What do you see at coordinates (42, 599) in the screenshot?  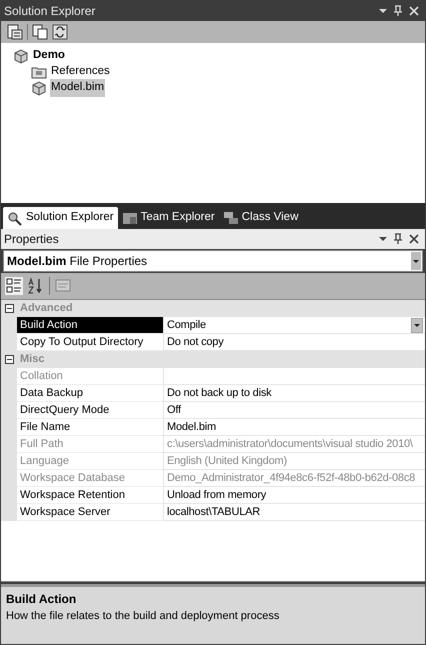 I see `description-title: Build Action` at bounding box center [42, 599].